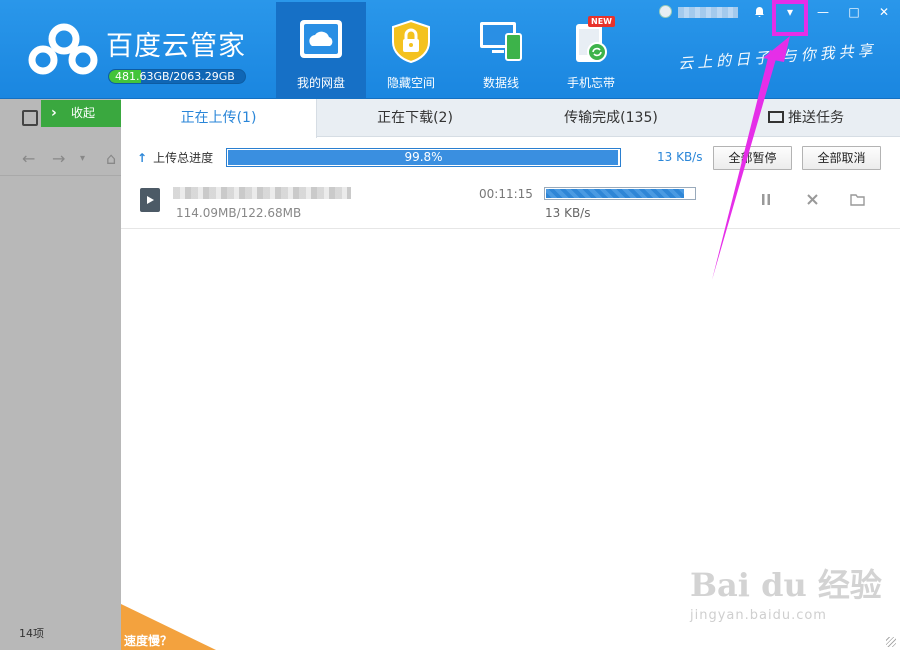 The image size is (900, 650). Describe the element at coordinates (60, 175) in the screenshot. I see `divider` at that location.